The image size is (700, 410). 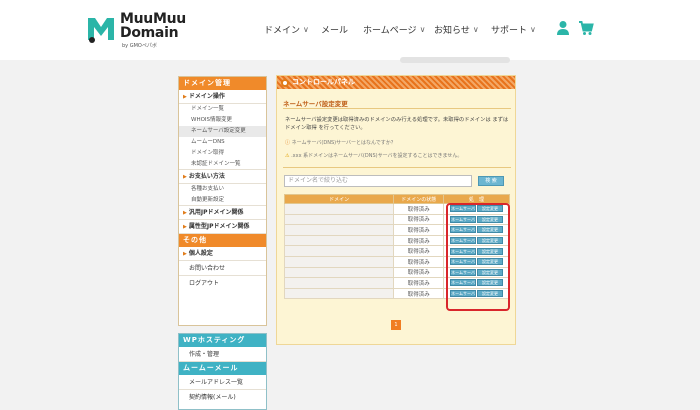 I want to click on sidebar-cat-regional-jp: ▶ 属性型JPドメイン関係, so click(x=222, y=227).